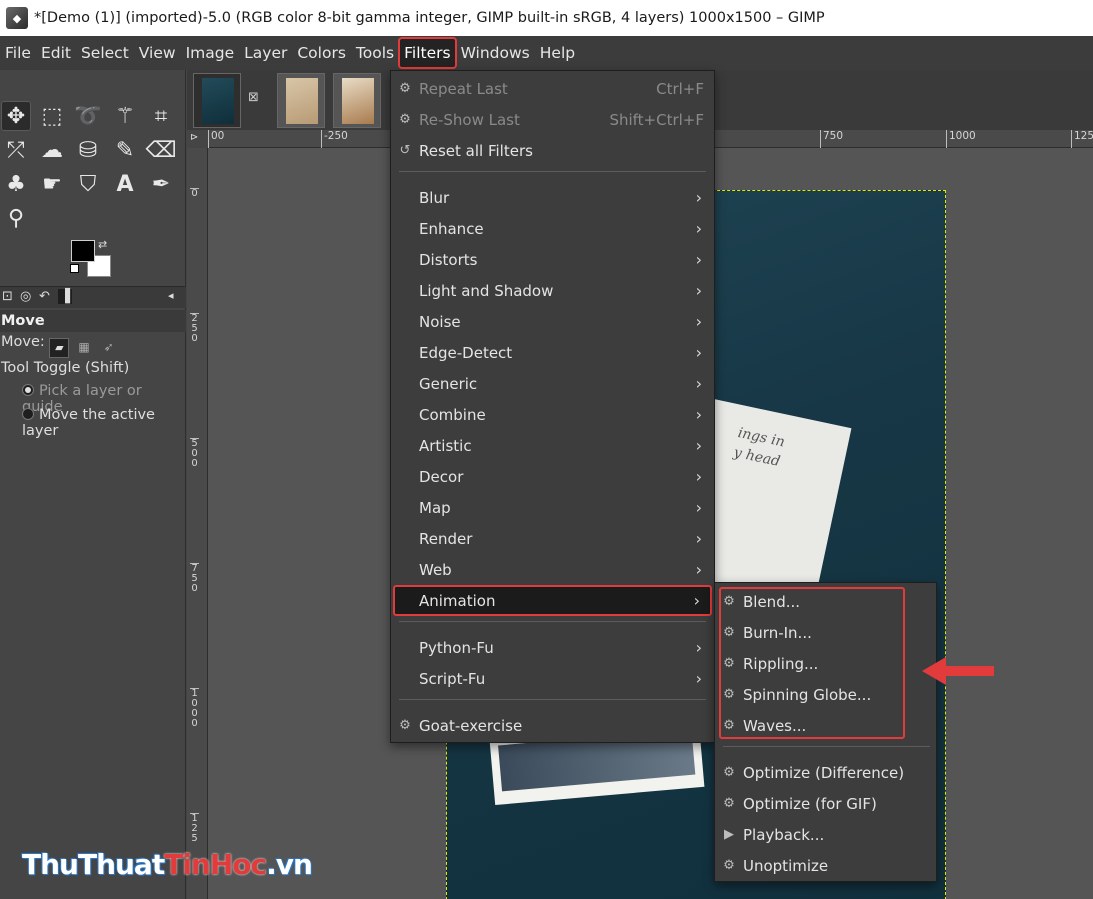 The image size is (1093, 899). I want to click on move-mode-row: Move: ▰ ▦ ➶, so click(60, 346).